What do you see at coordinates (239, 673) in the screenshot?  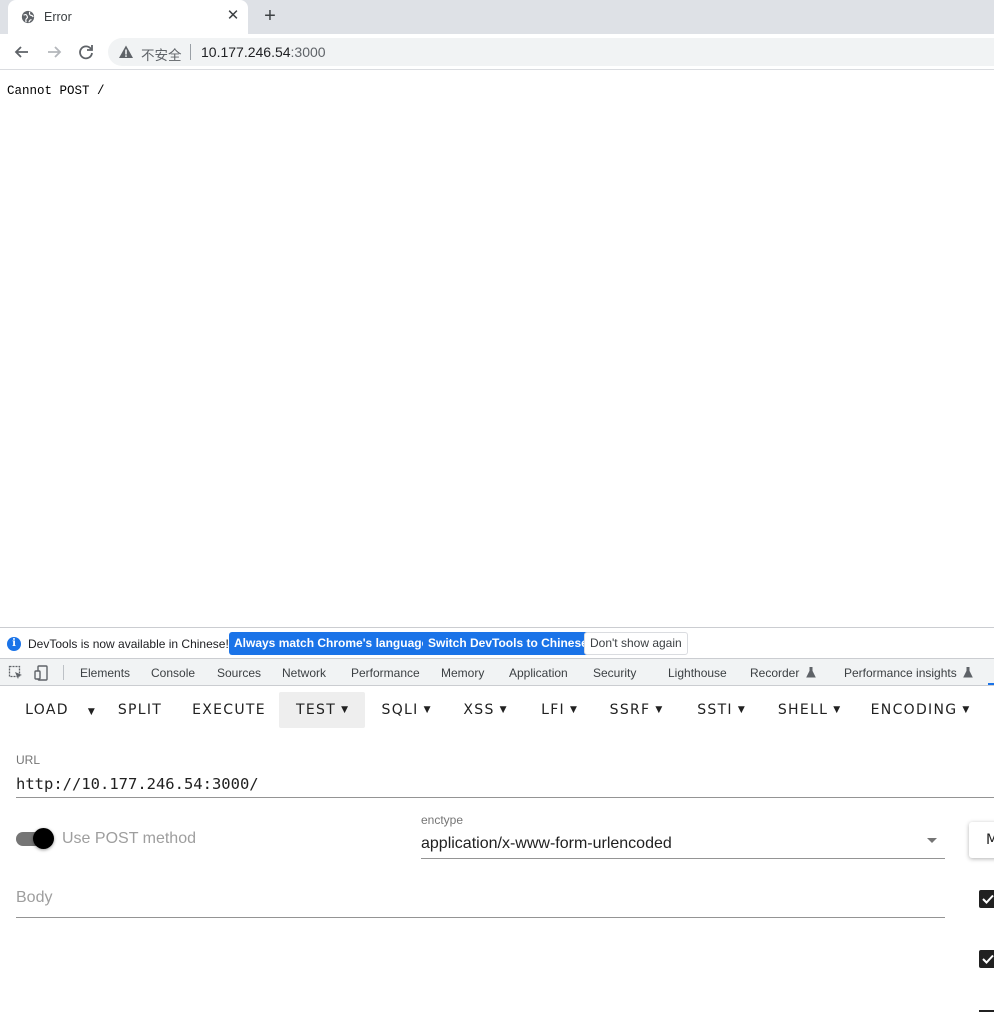 I see `tab-sources: Sources` at bounding box center [239, 673].